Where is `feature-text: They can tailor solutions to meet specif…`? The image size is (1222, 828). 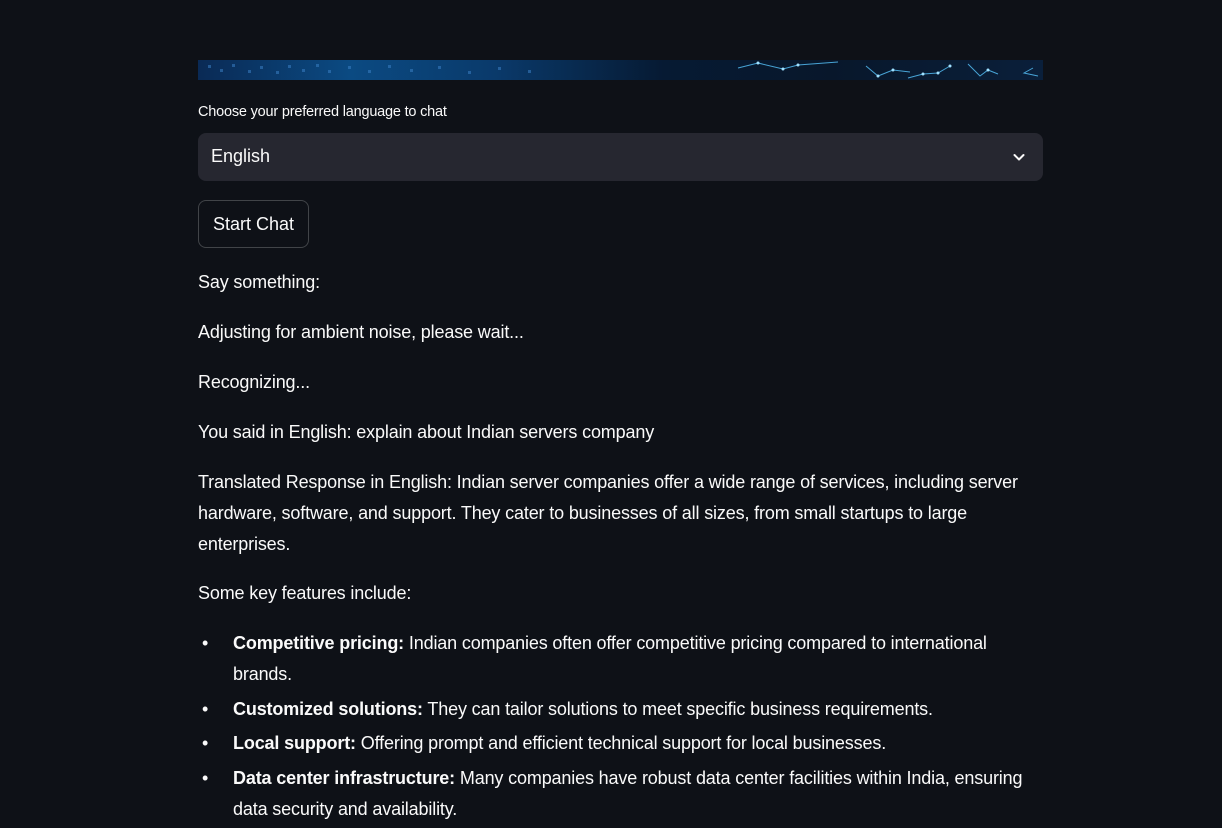
feature-text: They can tailor solutions to meet specif… is located at coordinates (677, 708).